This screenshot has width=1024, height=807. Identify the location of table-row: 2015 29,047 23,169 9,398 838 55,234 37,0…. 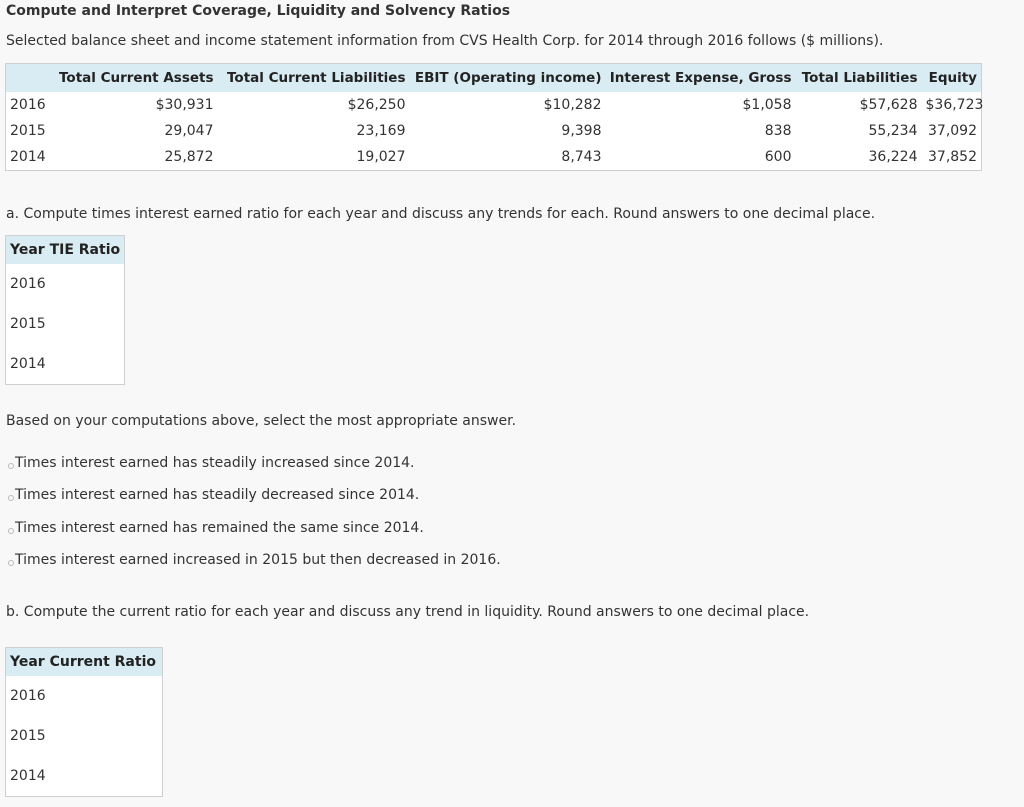
(494, 131).